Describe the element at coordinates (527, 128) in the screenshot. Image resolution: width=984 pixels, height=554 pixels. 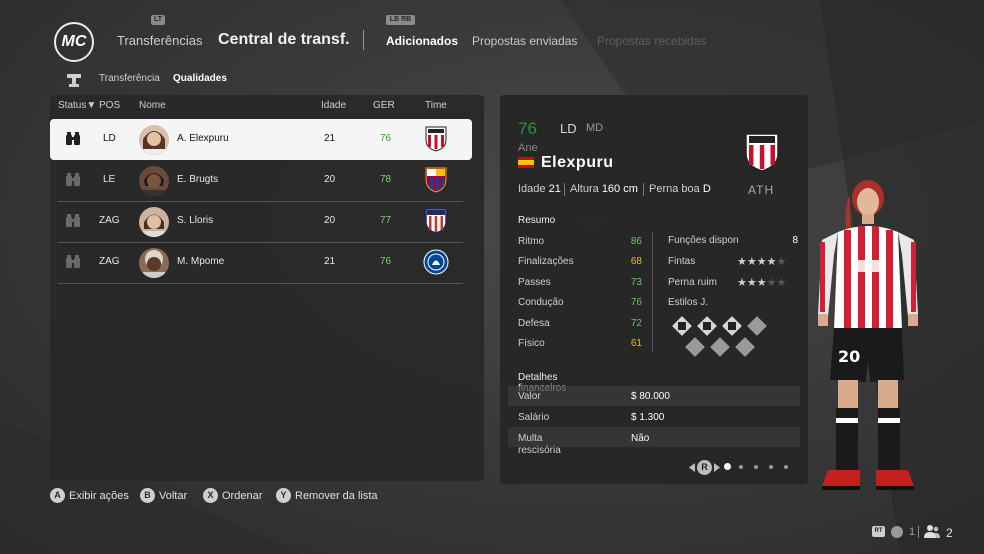
I see `player-overall-rating: 76` at that location.